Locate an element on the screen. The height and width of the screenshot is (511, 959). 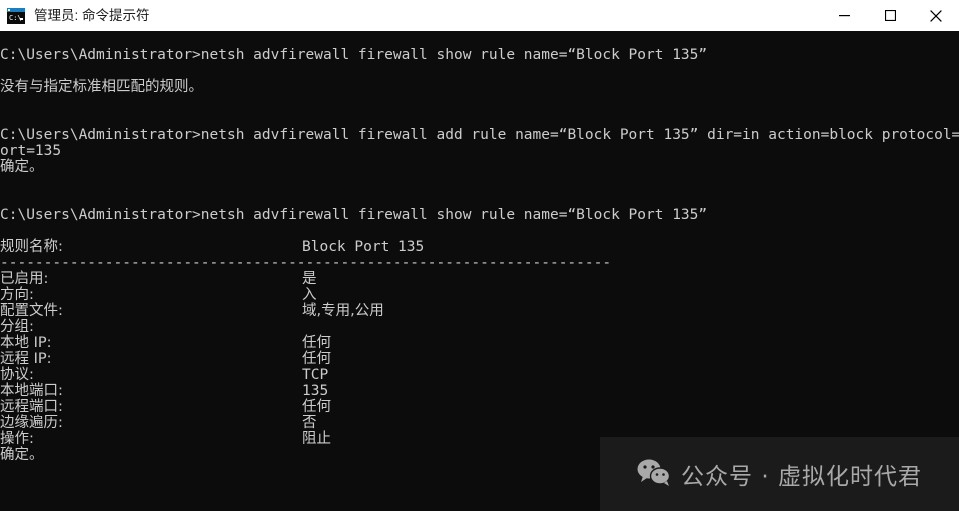
rule-row: 操作: 阻止 is located at coordinates (479, 439).